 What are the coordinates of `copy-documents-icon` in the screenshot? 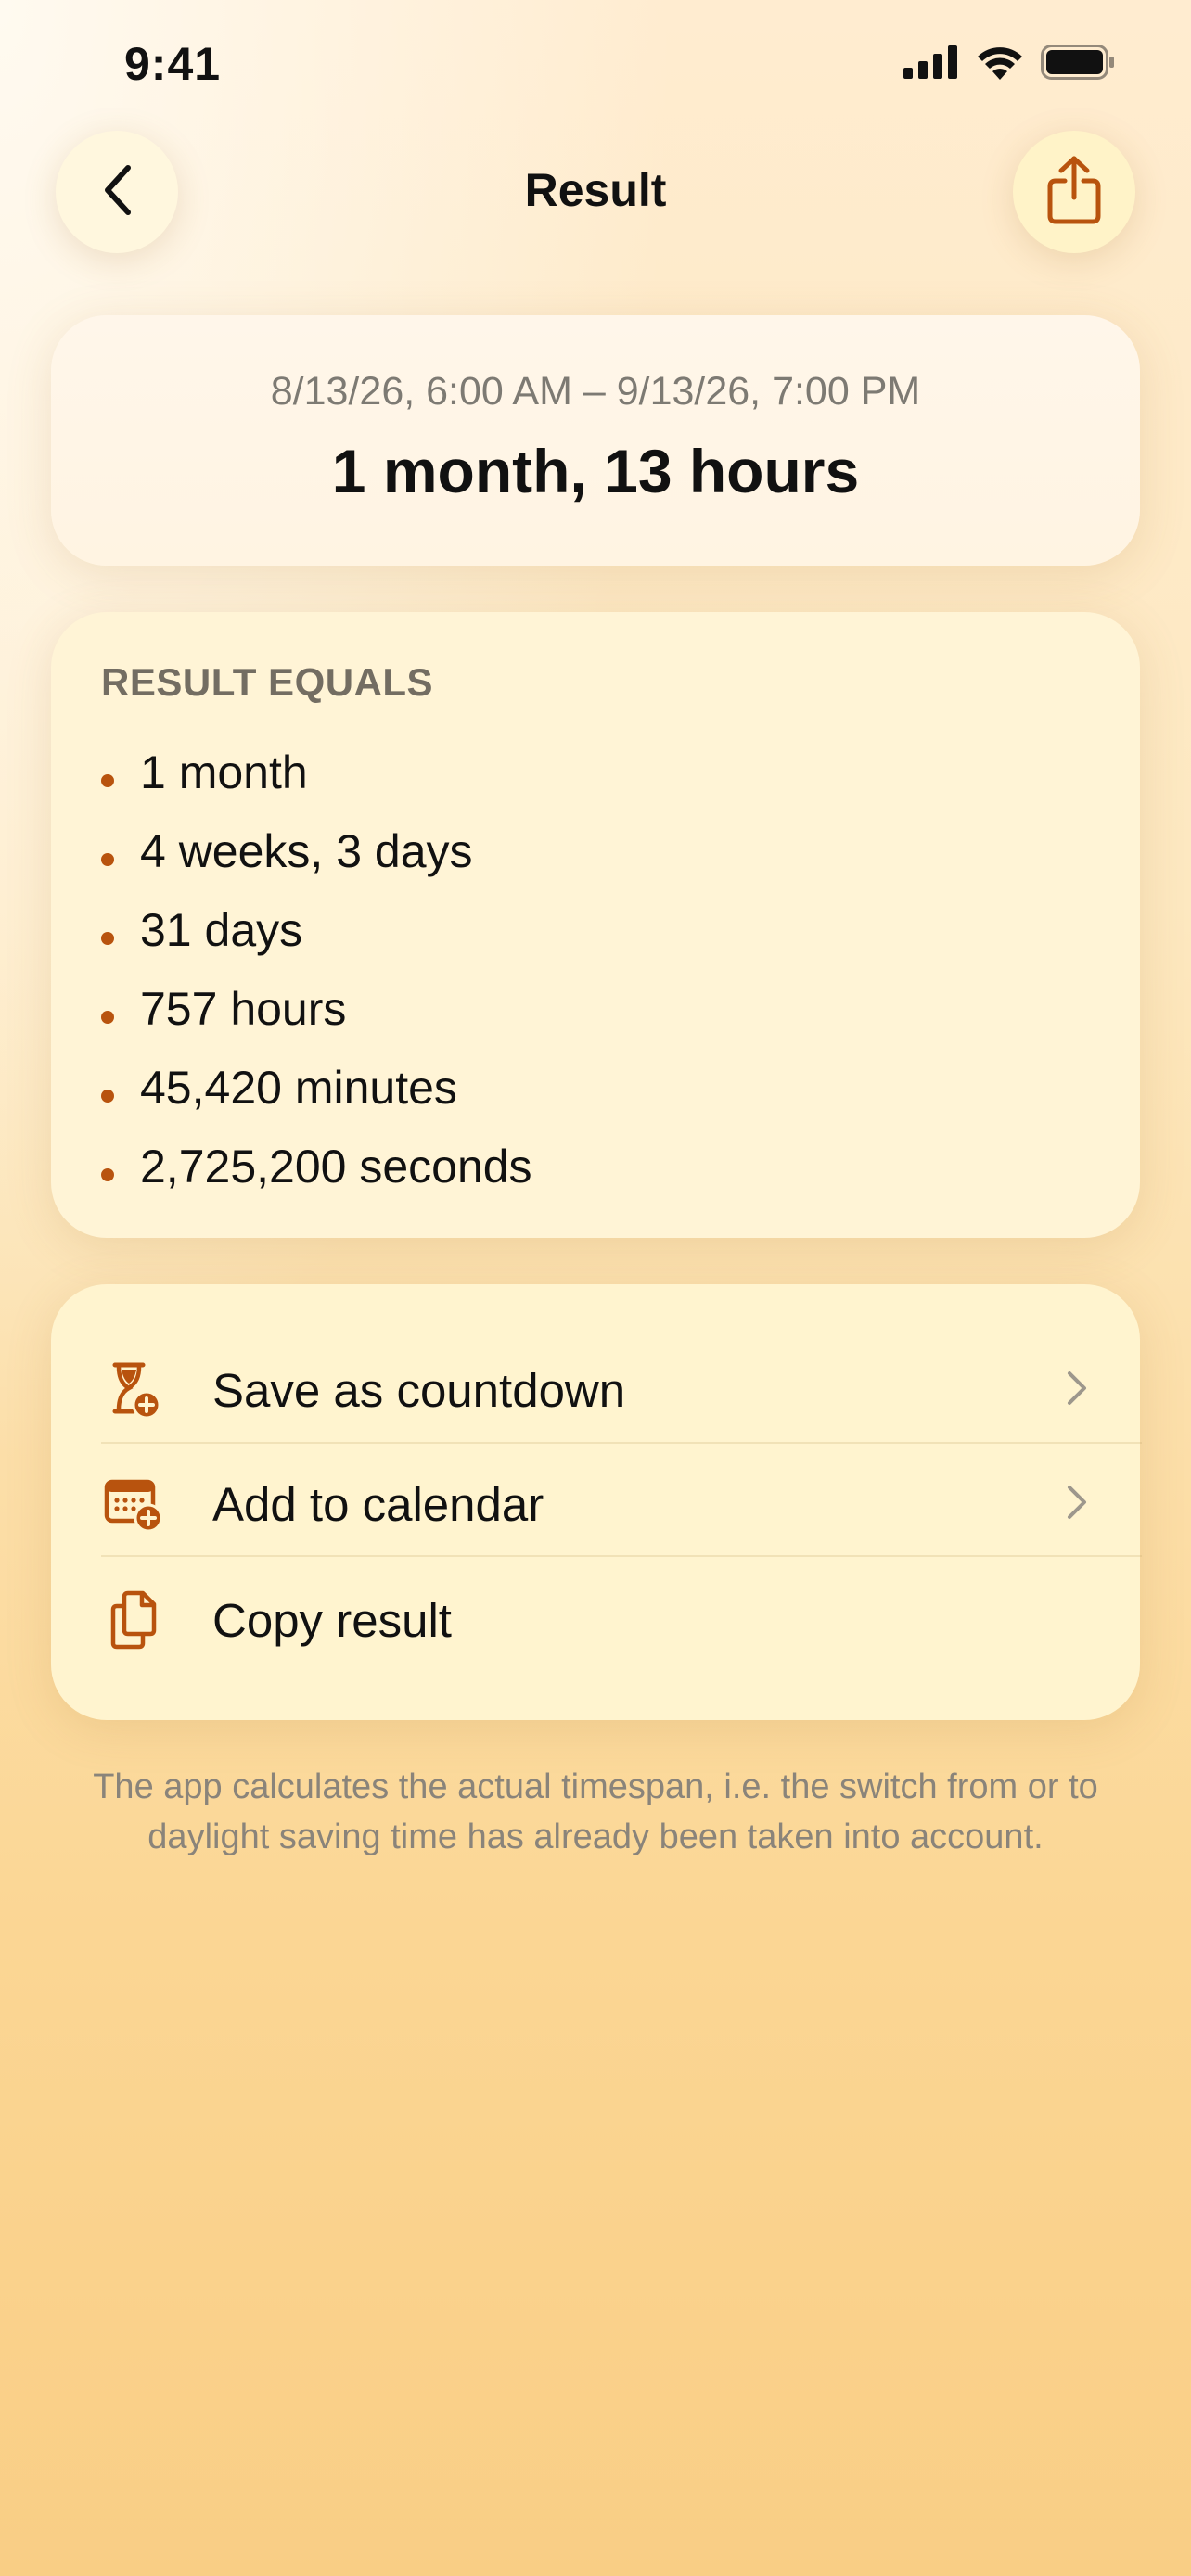 It's located at (133, 1620).